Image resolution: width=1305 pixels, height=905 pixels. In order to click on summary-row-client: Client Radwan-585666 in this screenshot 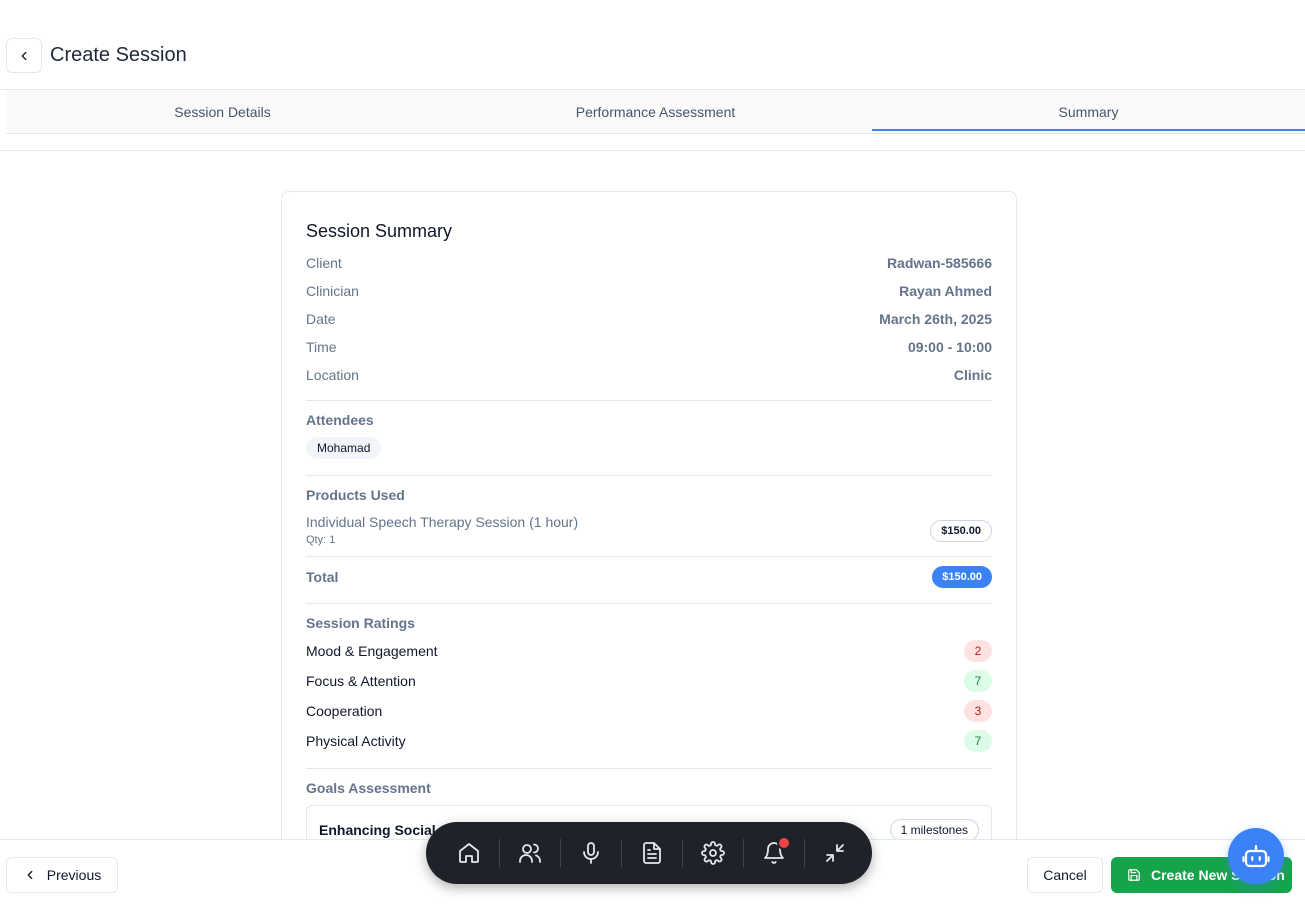, I will do `click(649, 263)`.